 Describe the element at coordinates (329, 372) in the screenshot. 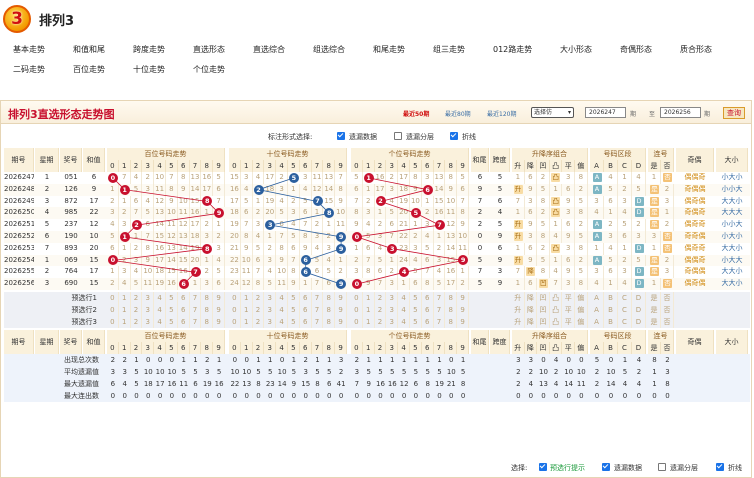

I see `stat-shi-value: 5` at that location.